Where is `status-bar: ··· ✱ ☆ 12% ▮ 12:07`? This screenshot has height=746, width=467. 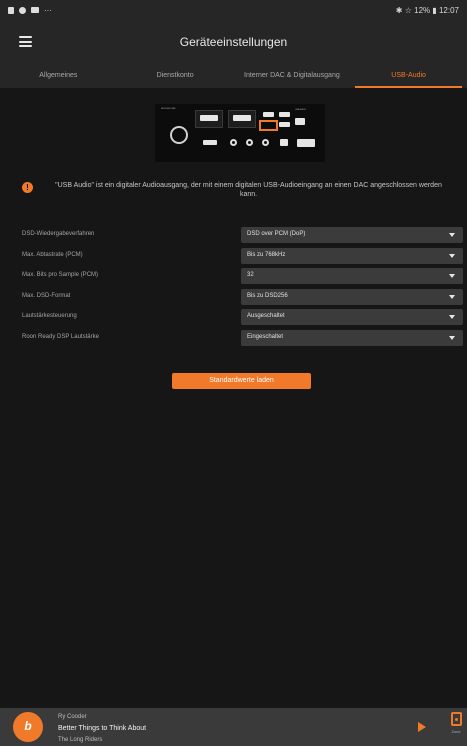
status-bar: ··· ✱ ☆ 12% ▮ 12:07 is located at coordinates (233, 10).